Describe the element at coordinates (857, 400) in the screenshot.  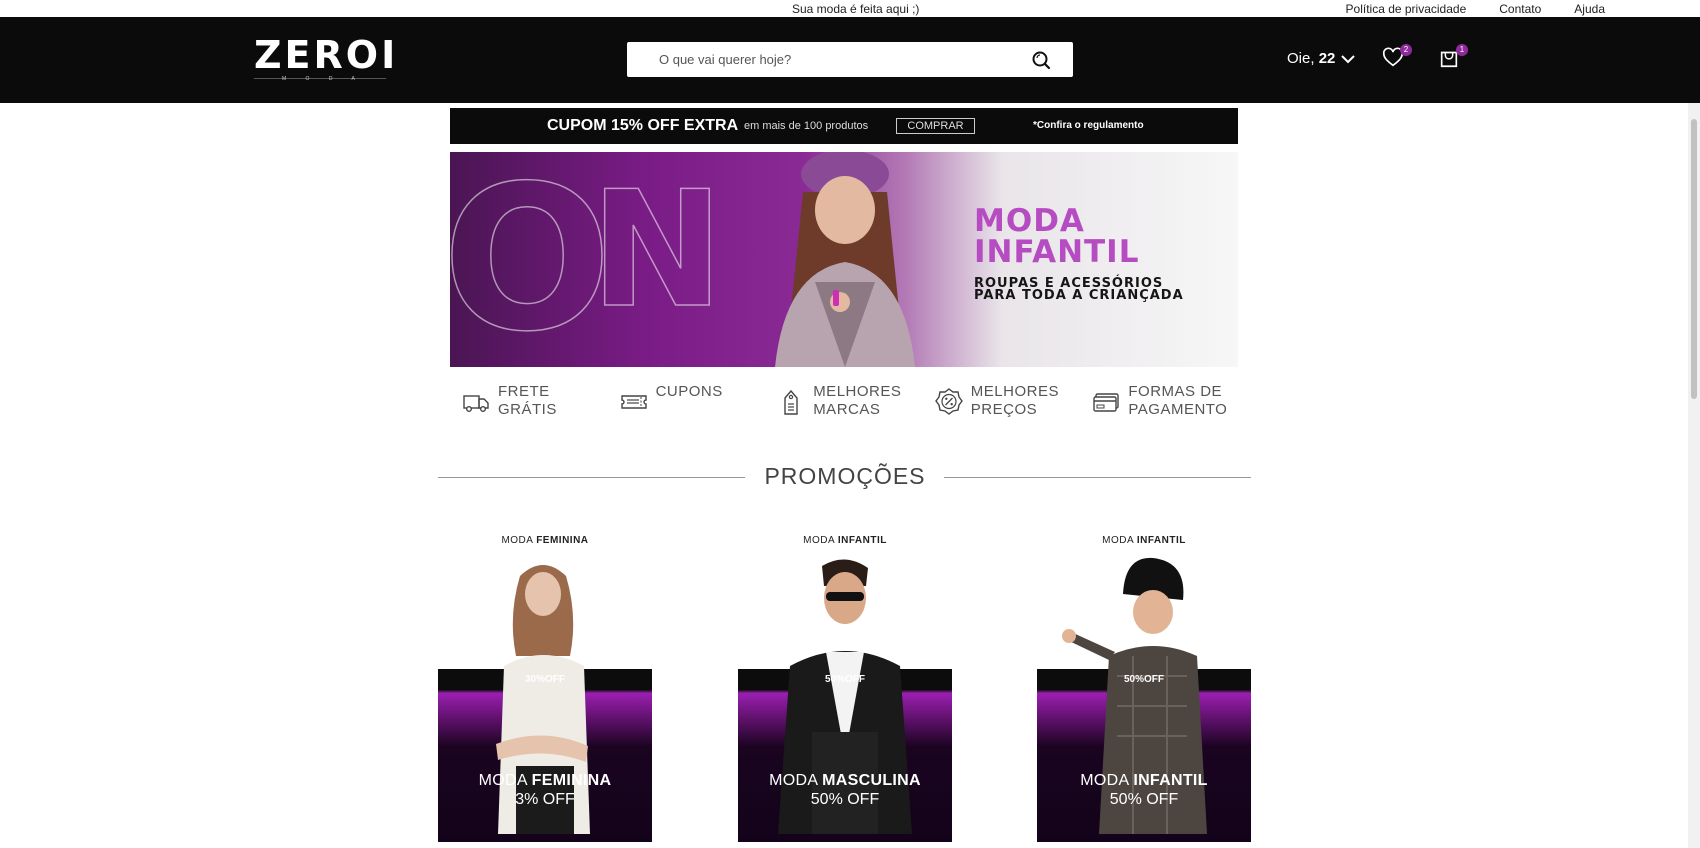
I see `feature-label: MELHORES MARCAS` at that location.